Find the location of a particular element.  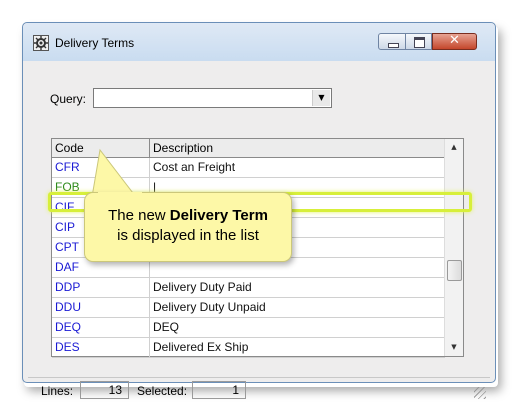

close-icon: ✕ is located at coordinates (454, 40).